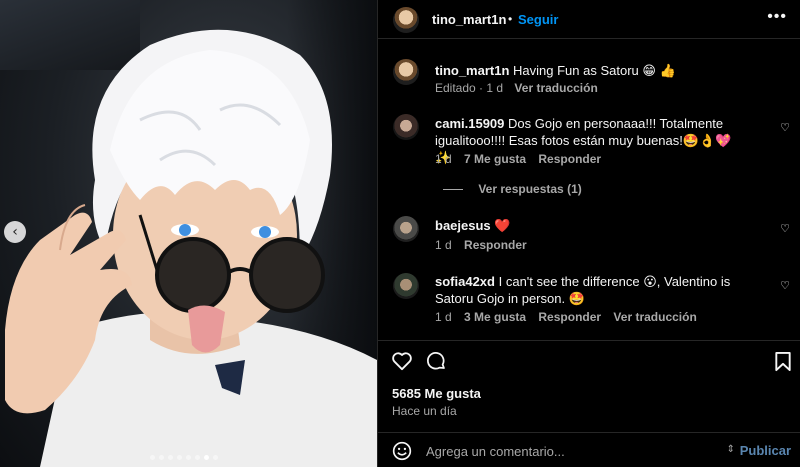 The image size is (800, 467). Describe the element at coordinates (406, 20) in the screenshot. I see `author-avatar` at that location.